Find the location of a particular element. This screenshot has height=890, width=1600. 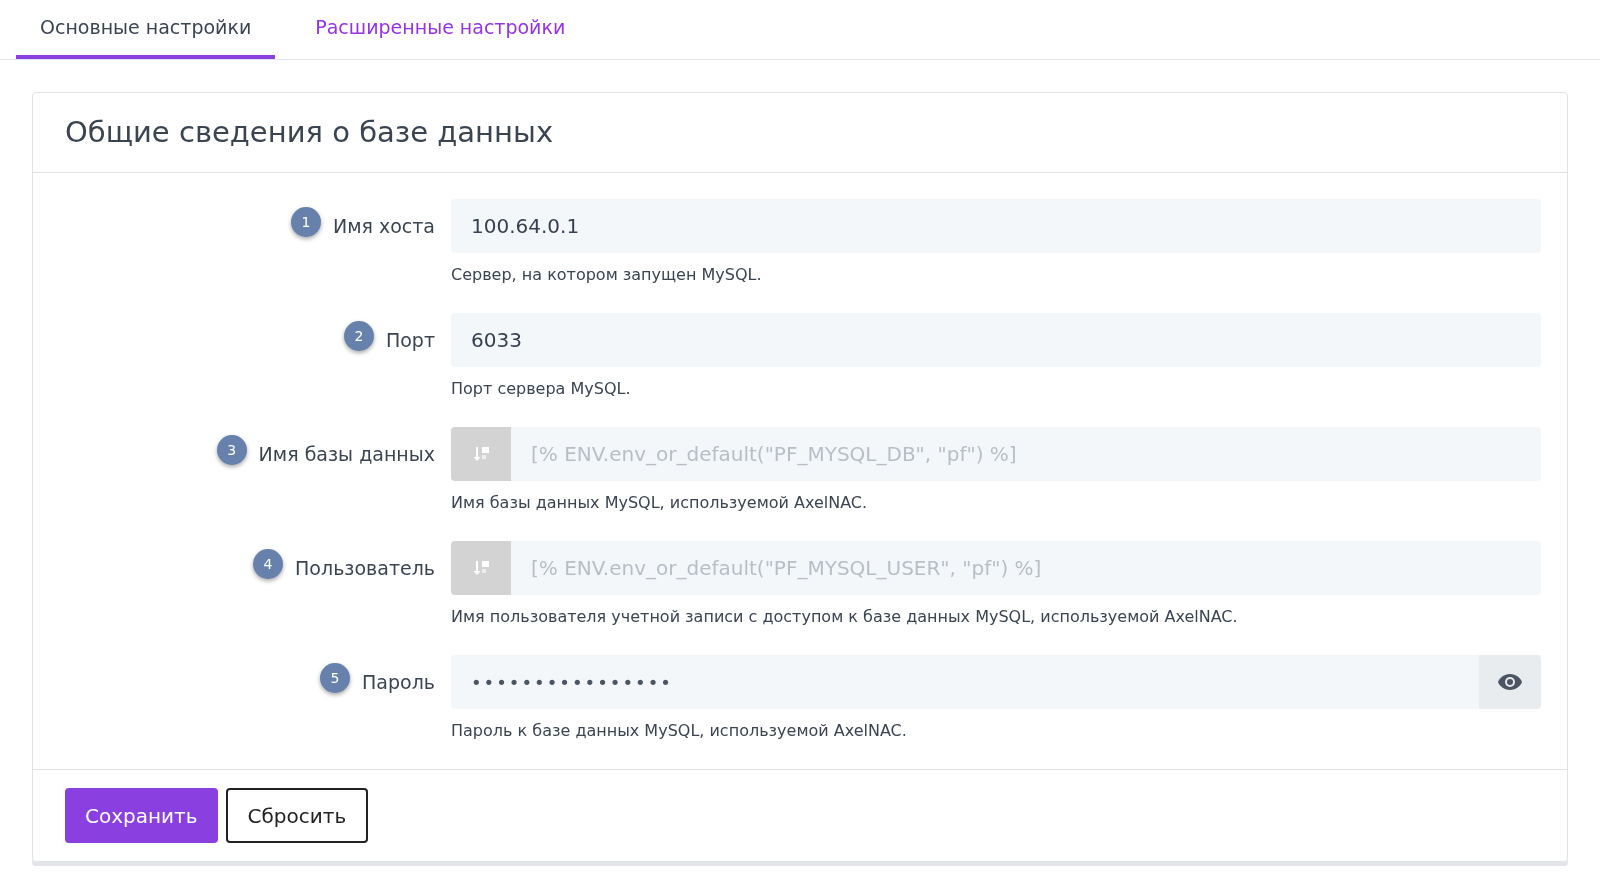

field-label: Пользователь is located at coordinates (365, 568).